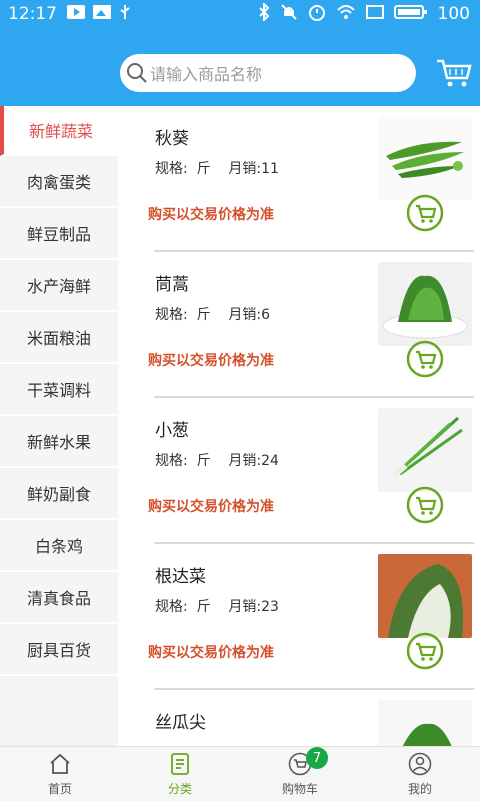 Image resolution: width=480 pixels, height=801 pixels. Describe the element at coordinates (180, 577) in the screenshot. I see `product-name: 根达菜` at that location.